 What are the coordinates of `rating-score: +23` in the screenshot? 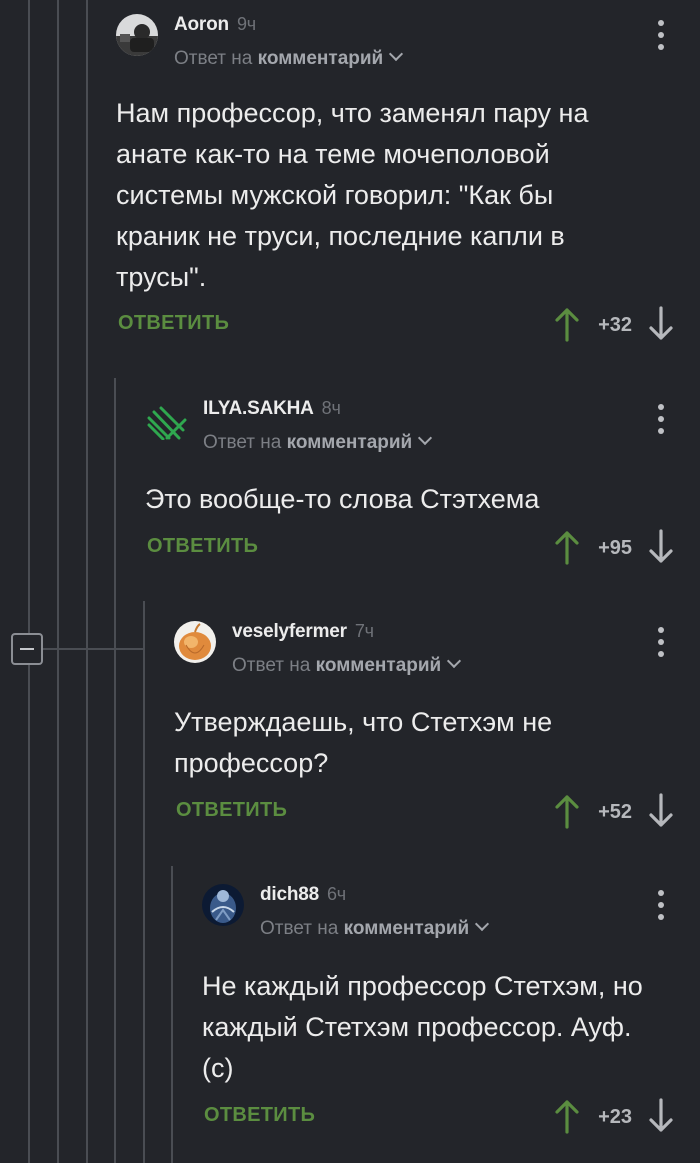 It's located at (615, 1117).